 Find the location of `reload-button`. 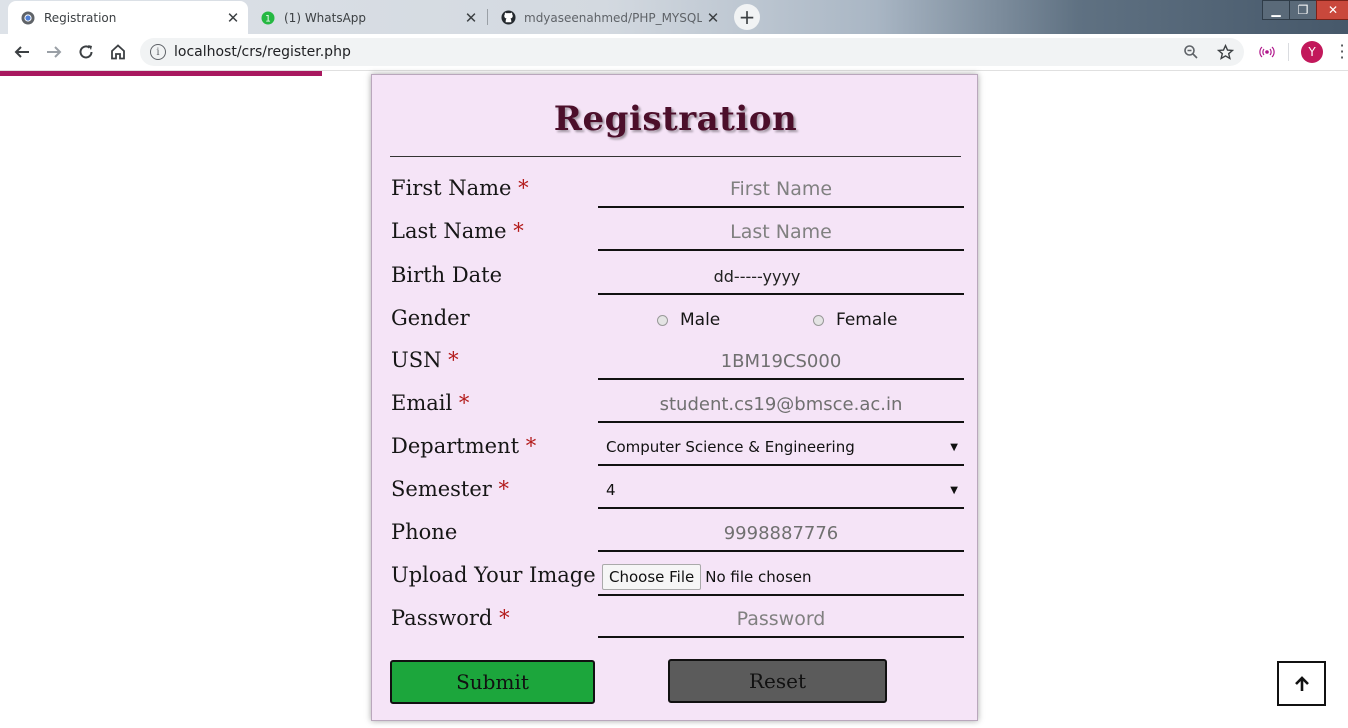

reload-button is located at coordinates (86, 52).